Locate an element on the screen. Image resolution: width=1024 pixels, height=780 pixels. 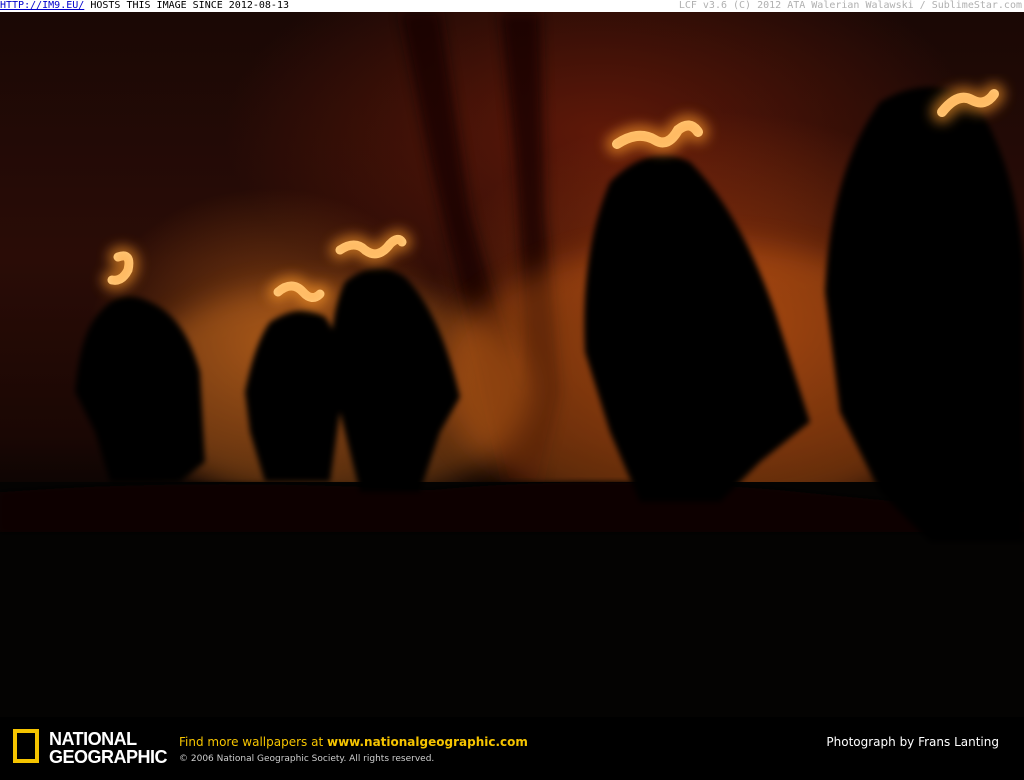
promo-prefix: Find more wallpapers at is located at coordinates (253, 742).